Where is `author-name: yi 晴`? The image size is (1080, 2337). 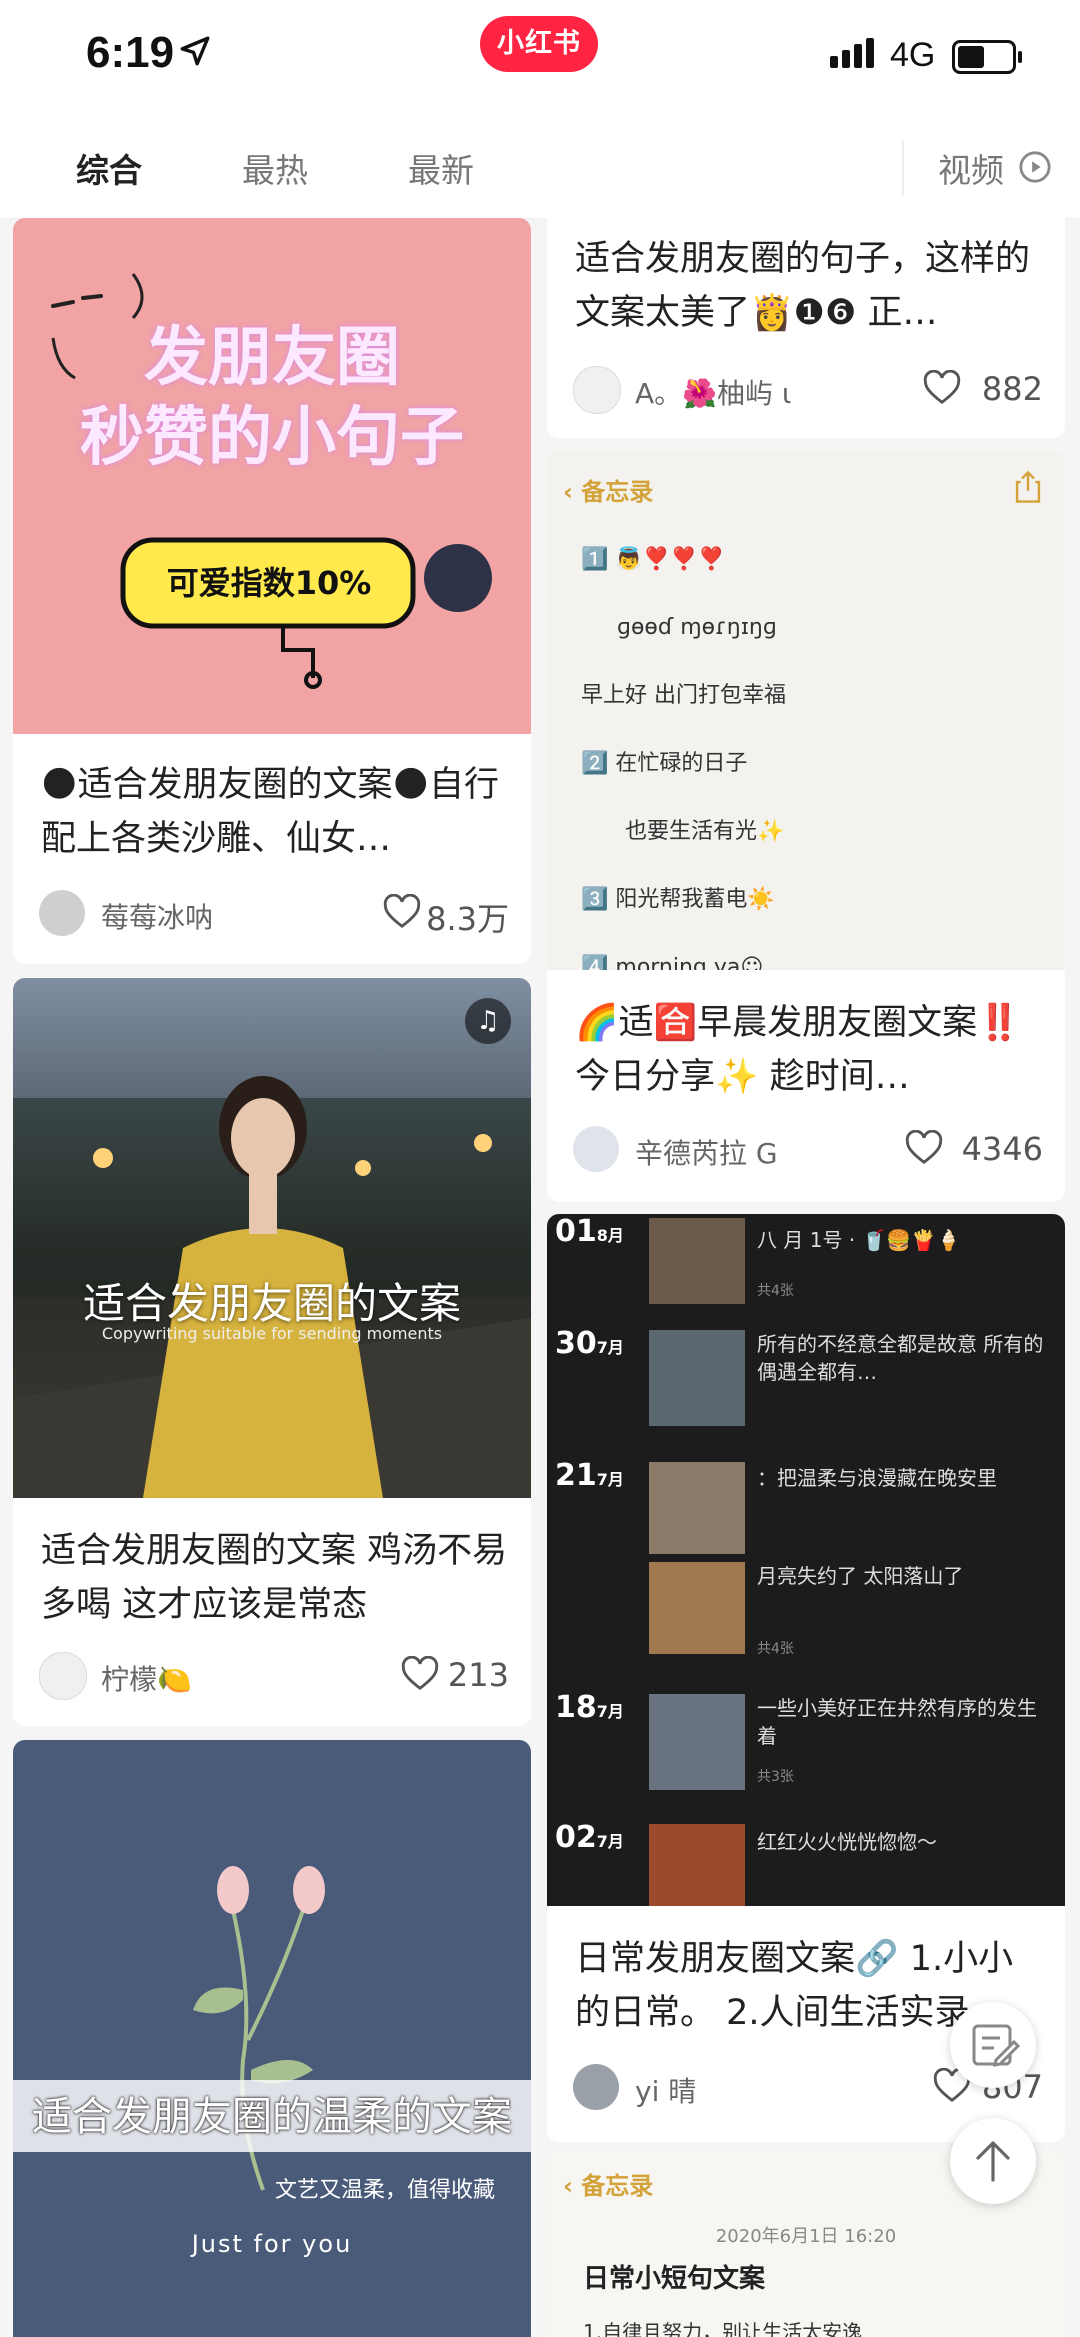
author-name: yi 晴 is located at coordinates (665, 2090).